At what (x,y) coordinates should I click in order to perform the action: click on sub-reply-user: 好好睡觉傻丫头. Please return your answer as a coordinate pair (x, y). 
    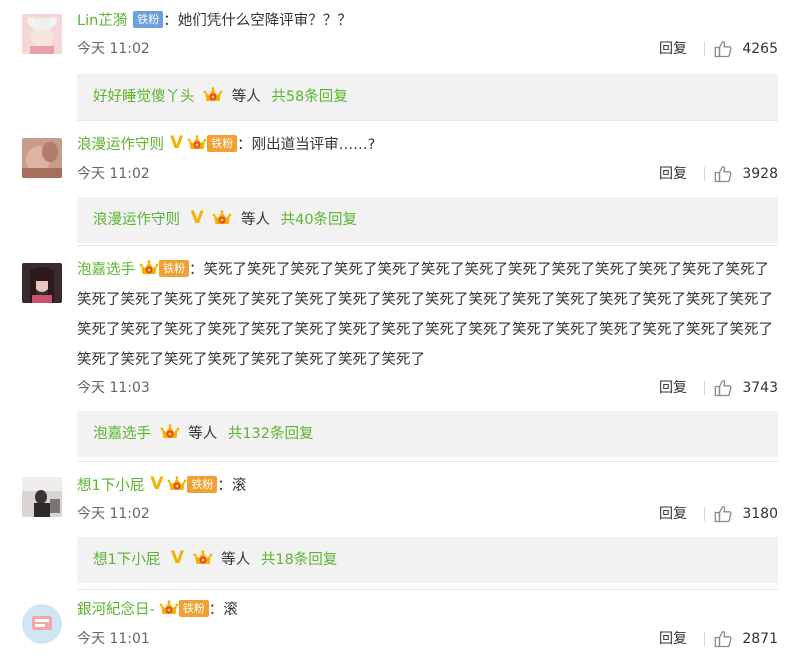
    Looking at the image, I should click on (144, 97).